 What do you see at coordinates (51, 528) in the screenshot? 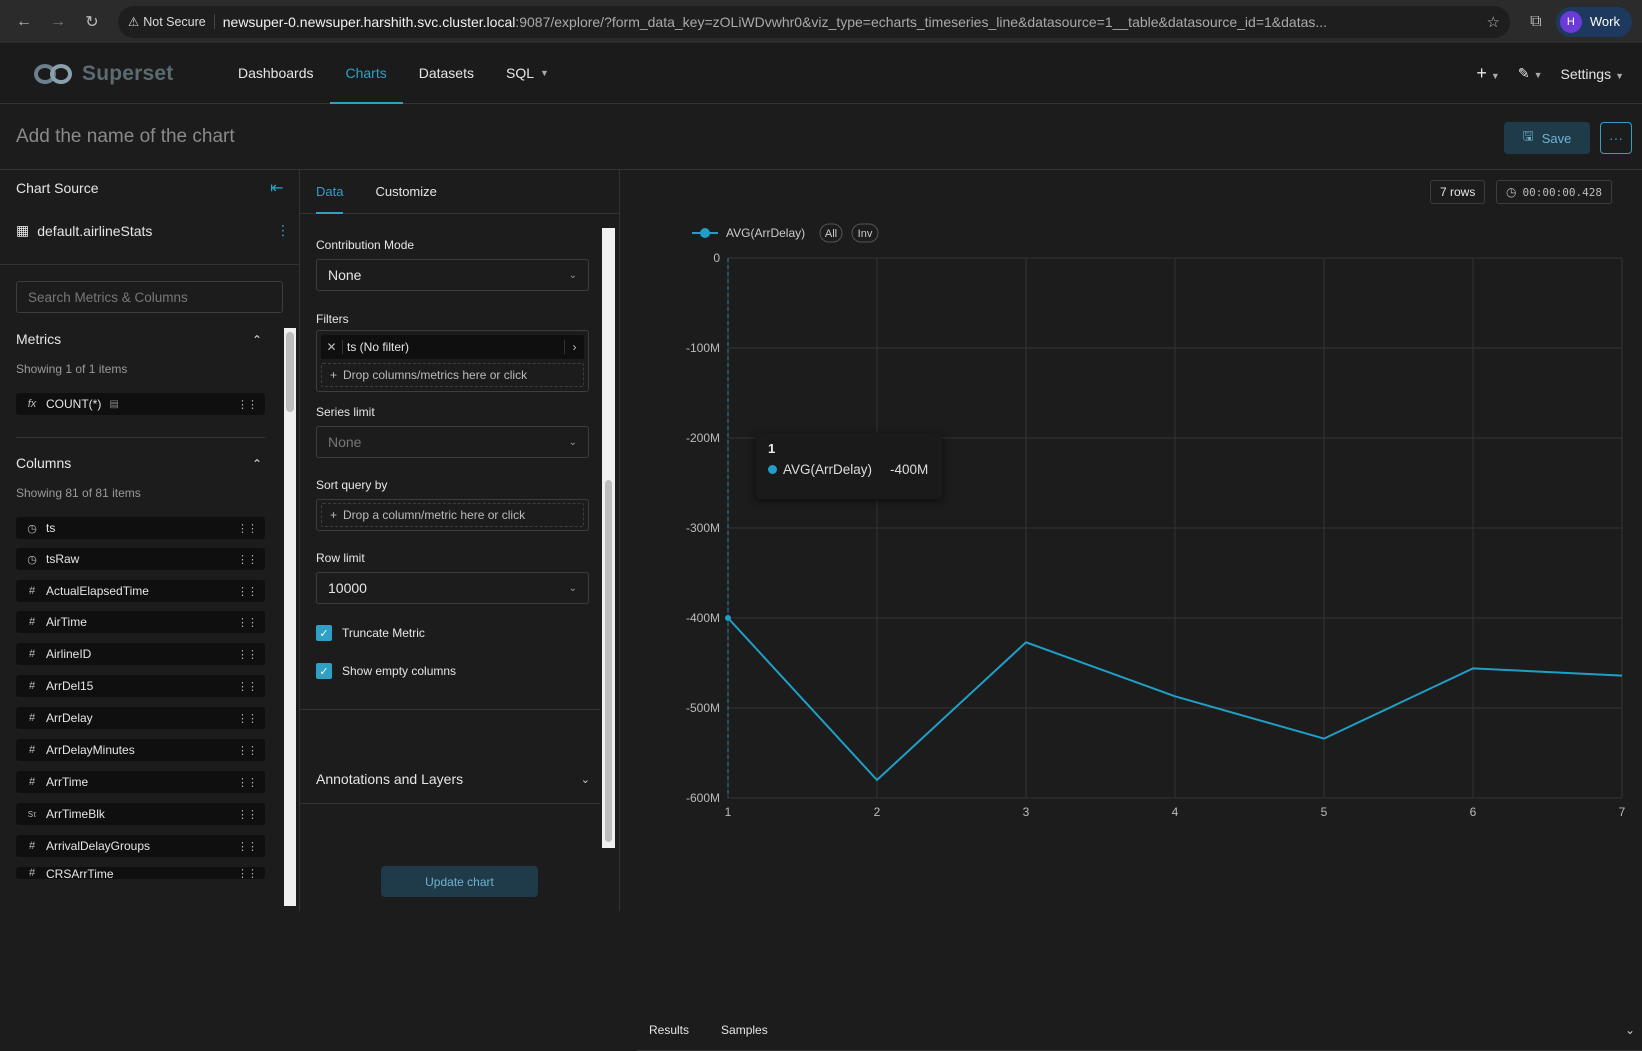
I see `column-label: ts` at bounding box center [51, 528].